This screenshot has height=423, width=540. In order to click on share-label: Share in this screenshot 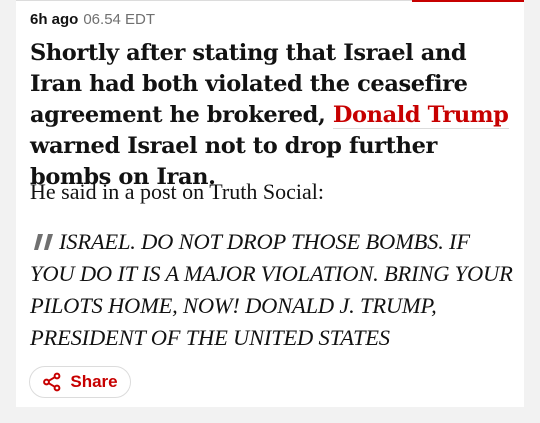, I will do `click(94, 381)`.